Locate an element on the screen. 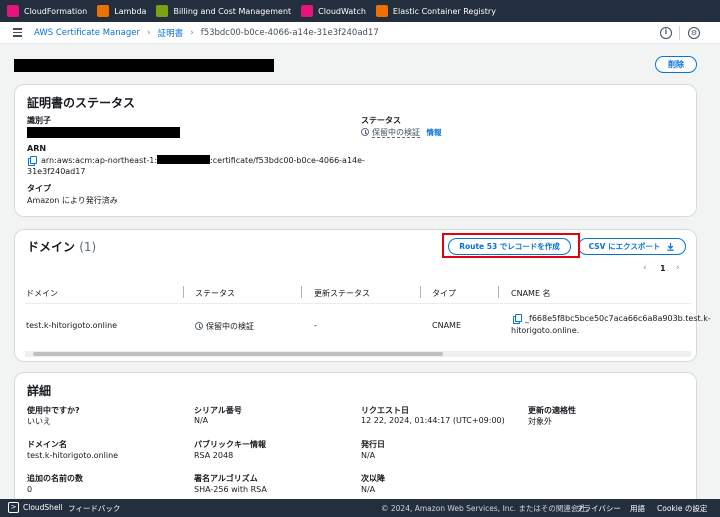  favorite-label: Elastic Container Registry is located at coordinates (444, 11).